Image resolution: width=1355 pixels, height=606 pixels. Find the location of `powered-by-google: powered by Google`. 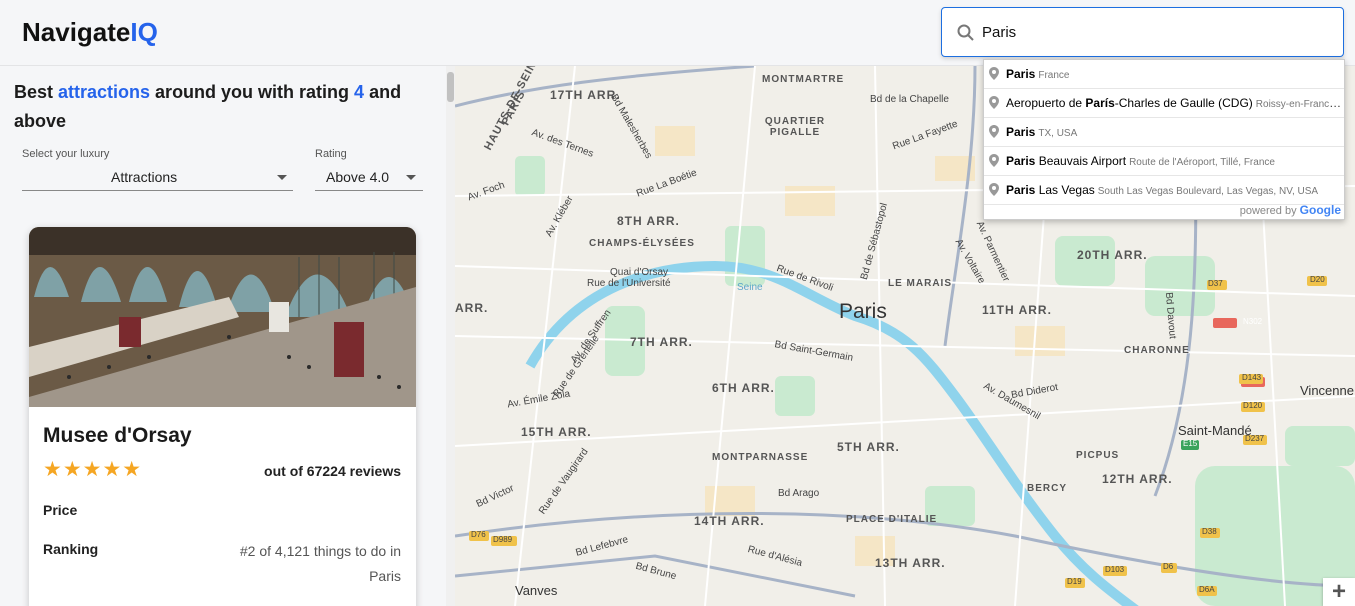

powered-by-google: powered by Google is located at coordinates (1290, 210).